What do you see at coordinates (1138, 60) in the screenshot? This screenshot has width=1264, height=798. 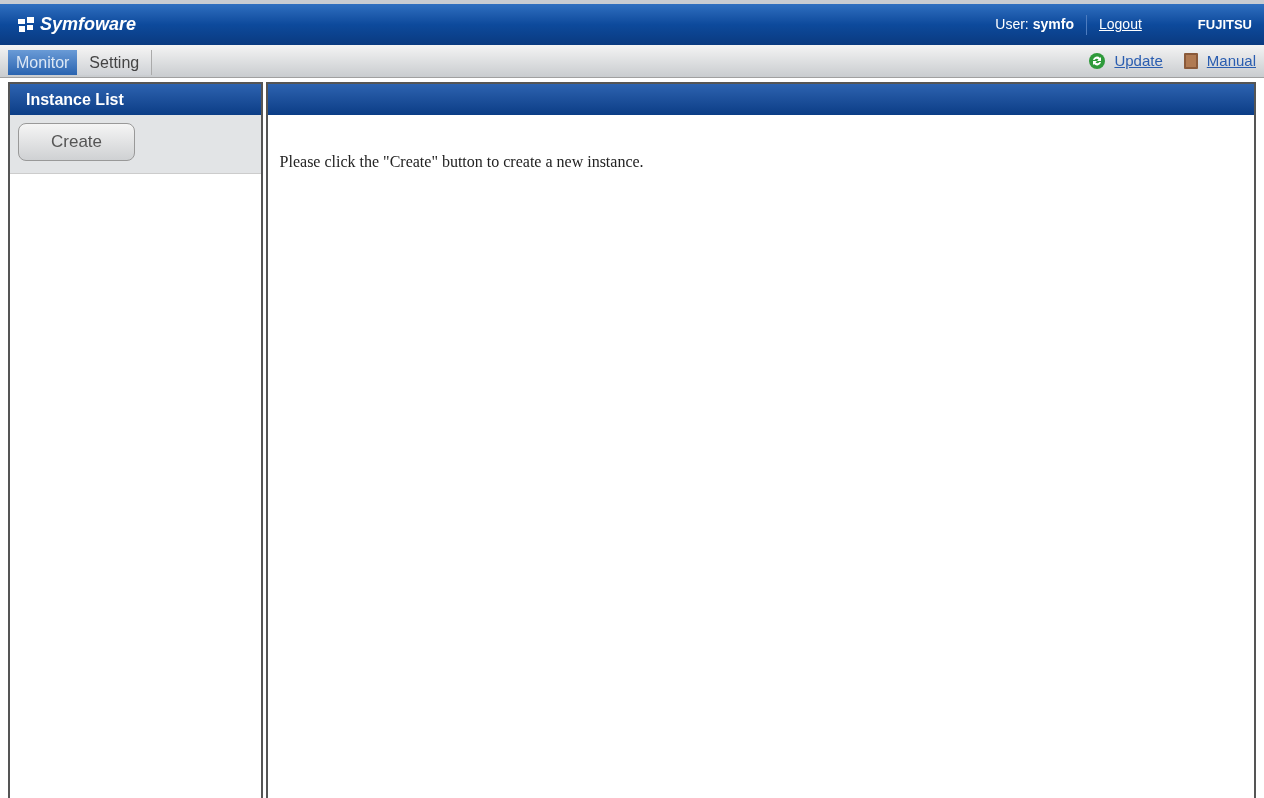 I see `toolbar-link: Update` at bounding box center [1138, 60].